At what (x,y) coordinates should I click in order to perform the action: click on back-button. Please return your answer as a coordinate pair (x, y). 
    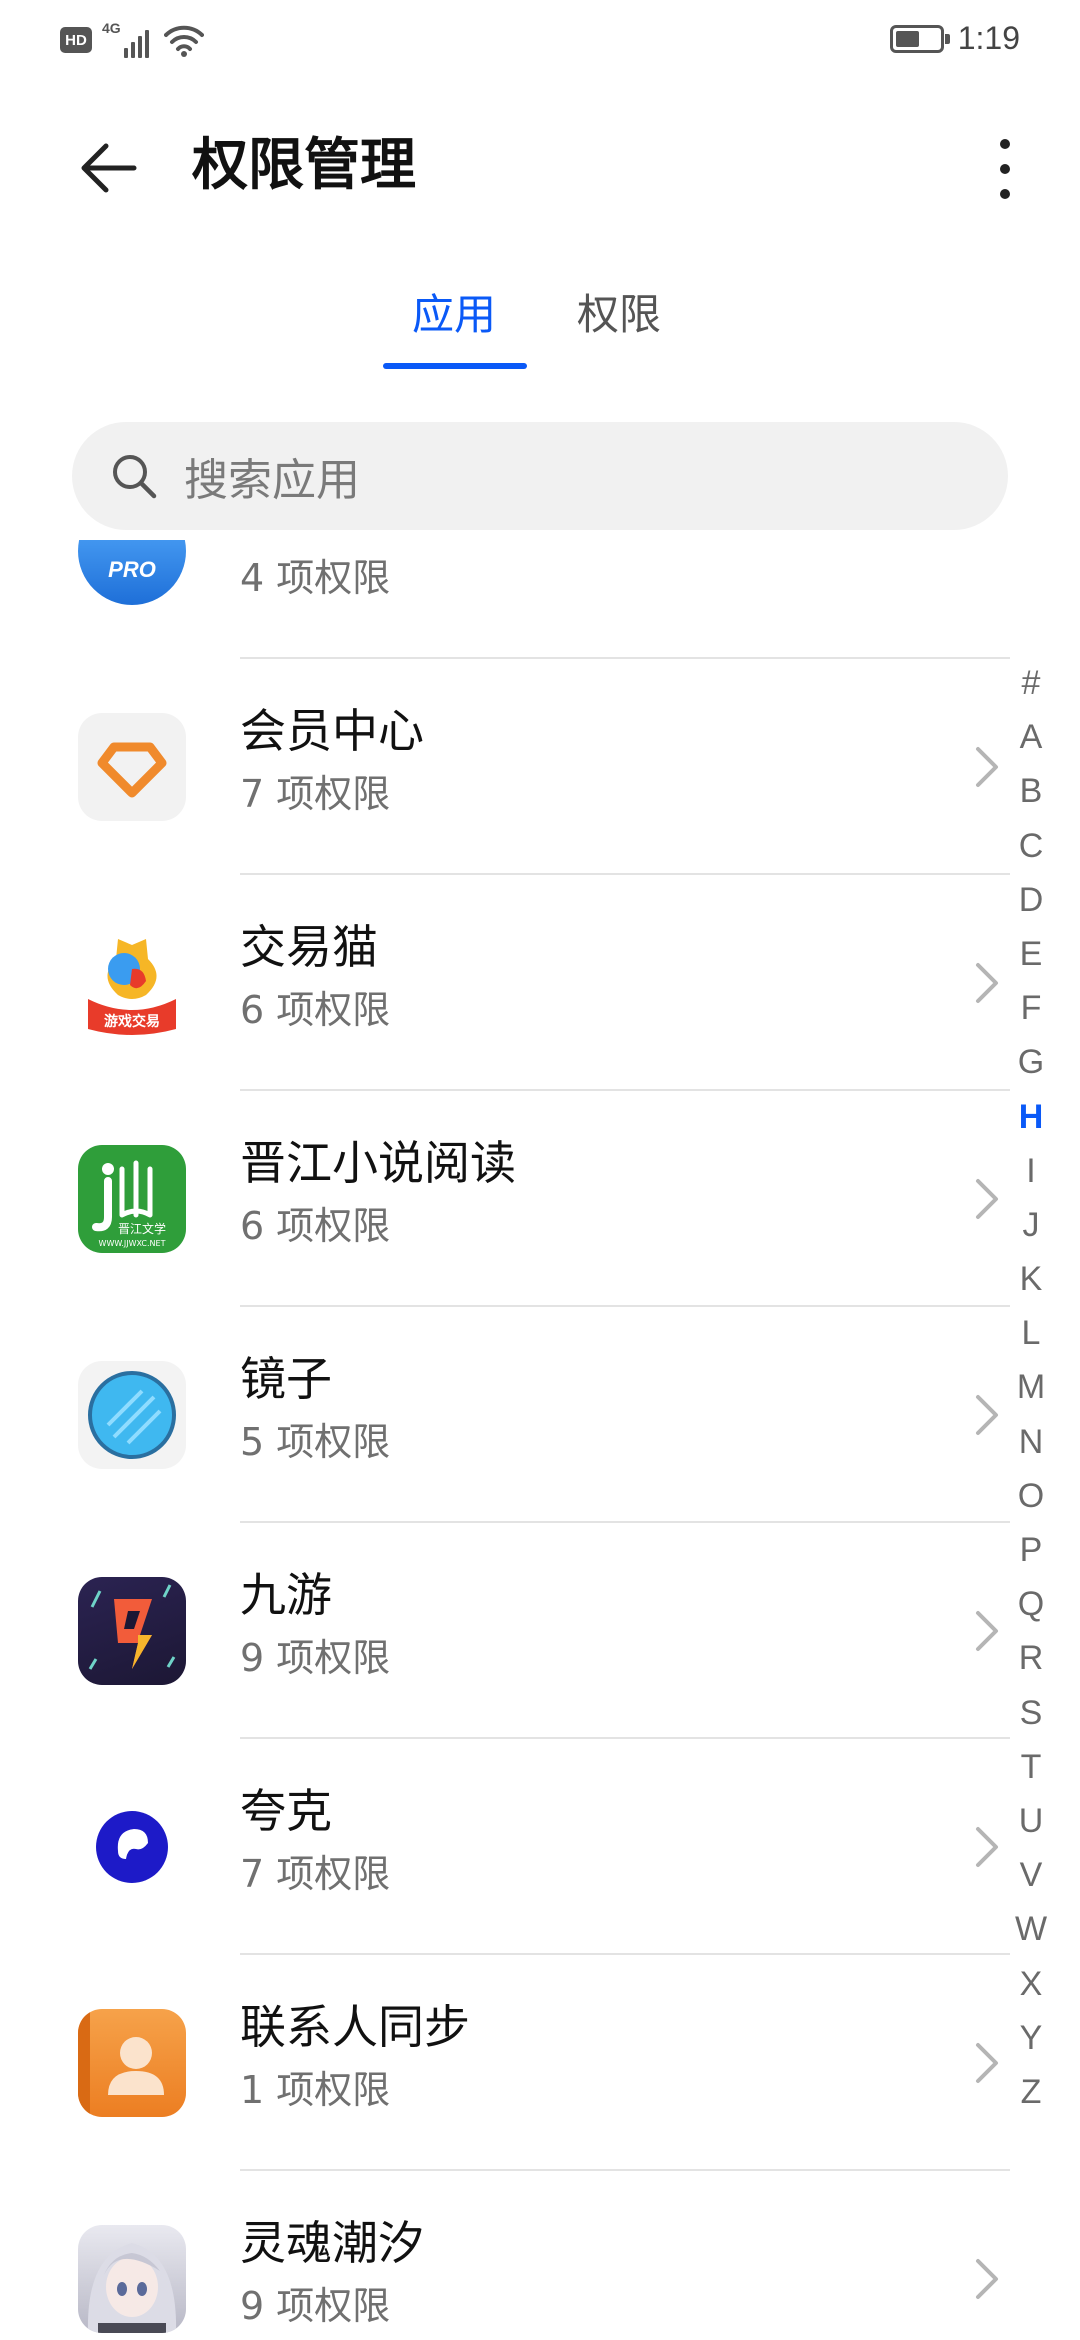
    Looking at the image, I should click on (108, 168).